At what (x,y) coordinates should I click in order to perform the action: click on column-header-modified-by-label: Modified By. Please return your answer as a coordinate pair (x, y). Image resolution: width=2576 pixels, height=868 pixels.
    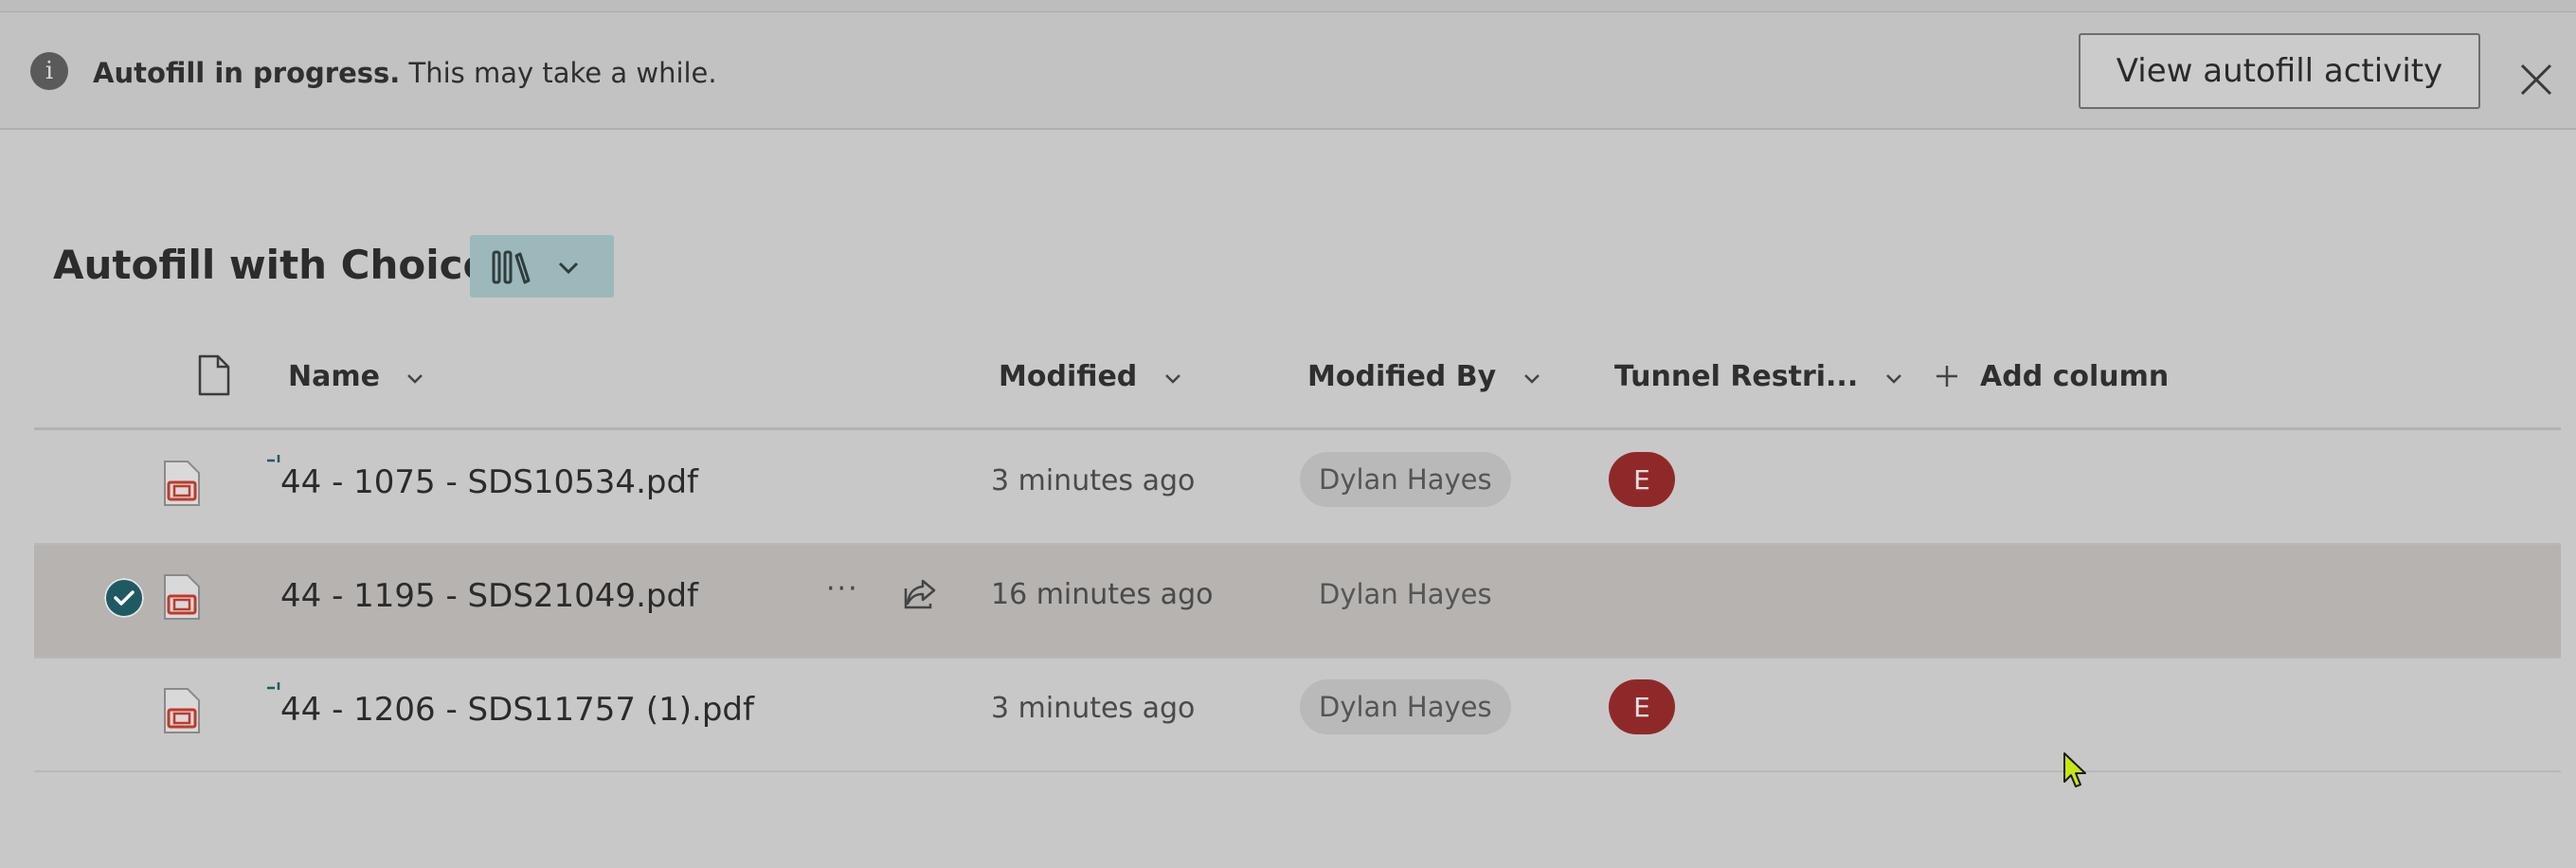
    Looking at the image, I should click on (1402, 376).